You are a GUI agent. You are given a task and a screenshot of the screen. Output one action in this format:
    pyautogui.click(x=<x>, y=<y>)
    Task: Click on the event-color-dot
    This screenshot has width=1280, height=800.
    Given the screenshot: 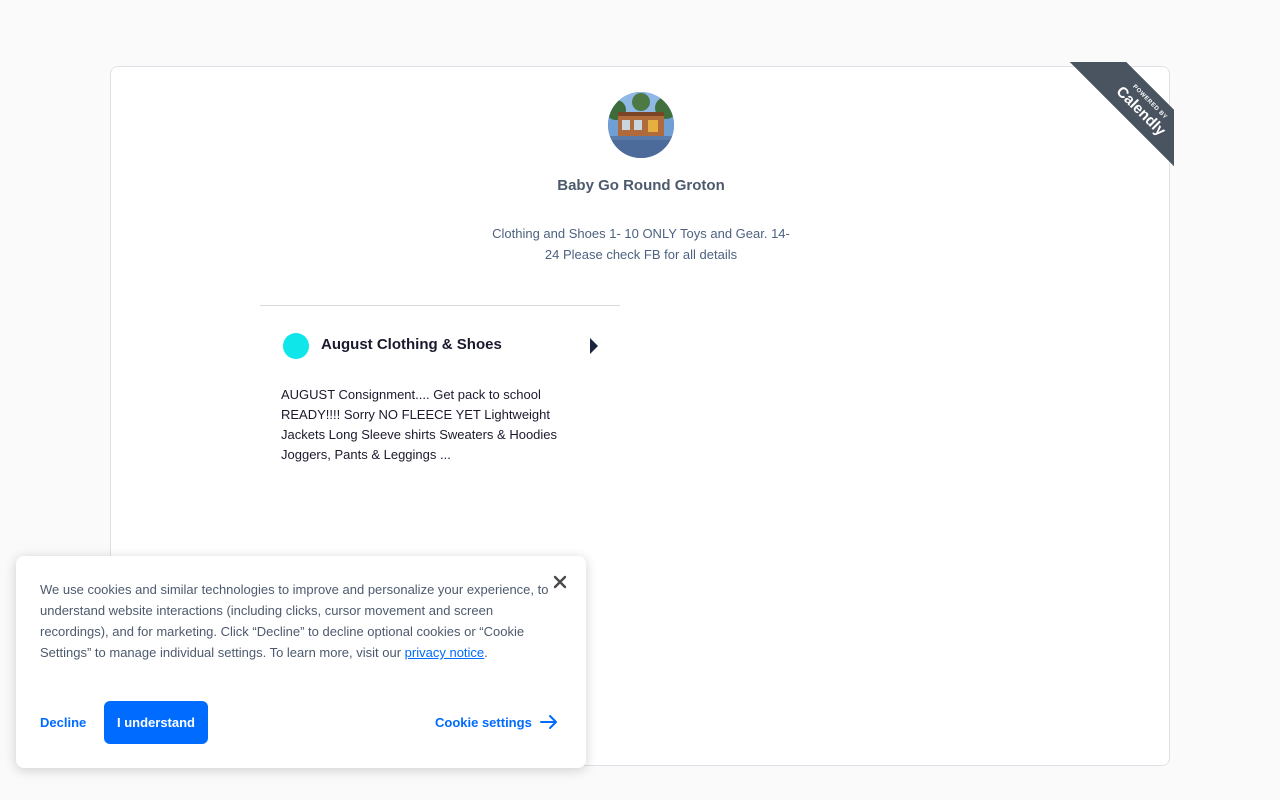 What is the action you would take?
    pyautogui.click(x=296, y=346)
    